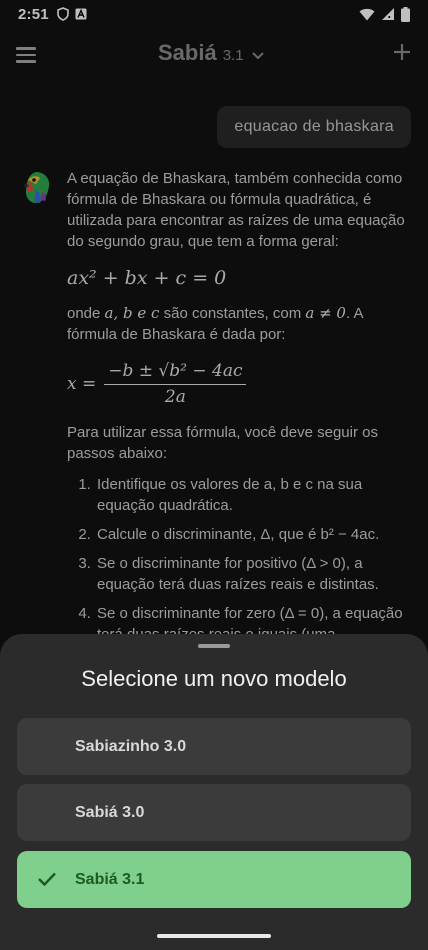 The image size is (428, 950). I want to click on drag-handle, so click(214, 646).